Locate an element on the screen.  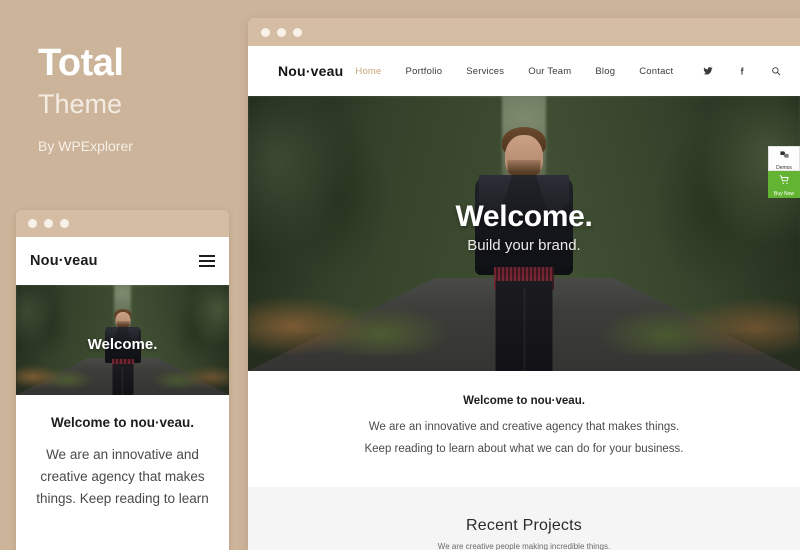
demos-icon is located at coordinates (784, 155).